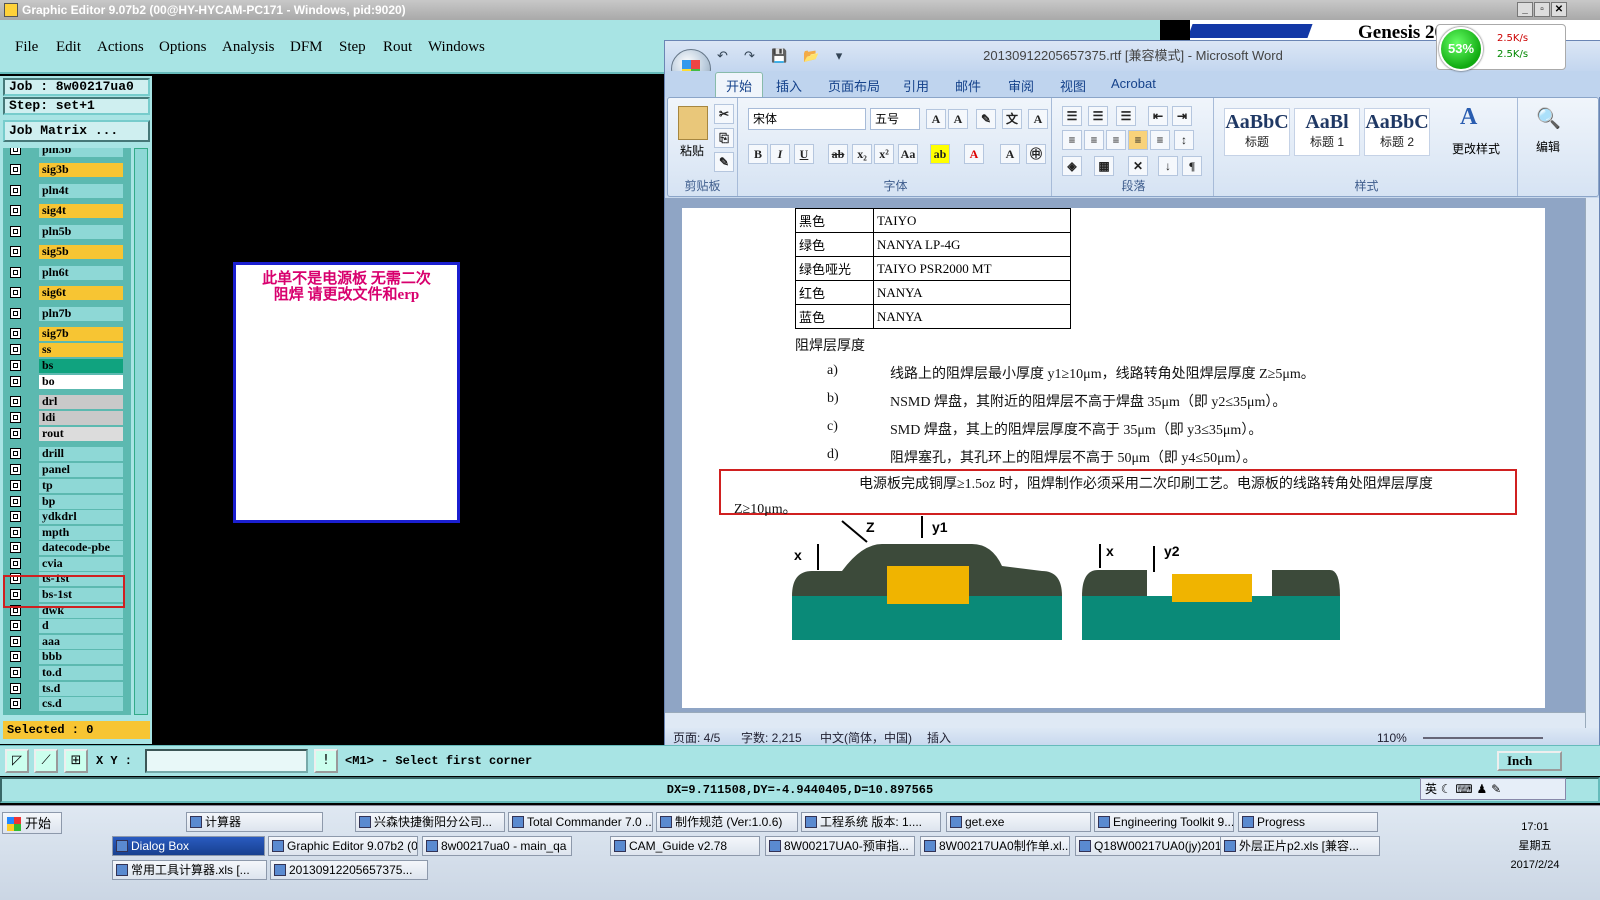 The width and height of the screenshot is (1600, 900). Describe the element at coordinates (326, 761) in the screenshot. I see `info-icon: !` at that location.